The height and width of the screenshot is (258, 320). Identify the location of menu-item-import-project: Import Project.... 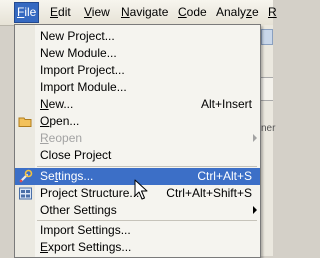
(137, 70).